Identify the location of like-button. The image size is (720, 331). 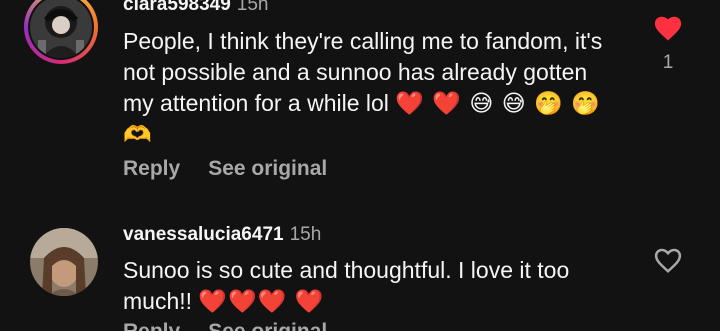
(668, 260).